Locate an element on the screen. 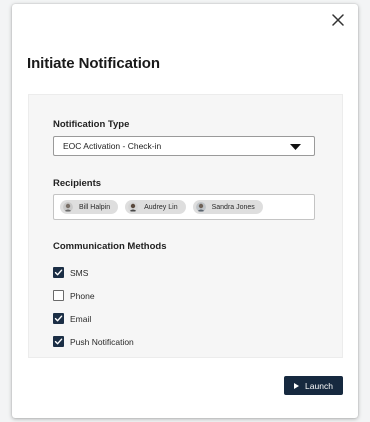 This screenshot has width=370, height=422. notification-type-value: EOC Activation - Check-in is located at coordinates (112, 146).